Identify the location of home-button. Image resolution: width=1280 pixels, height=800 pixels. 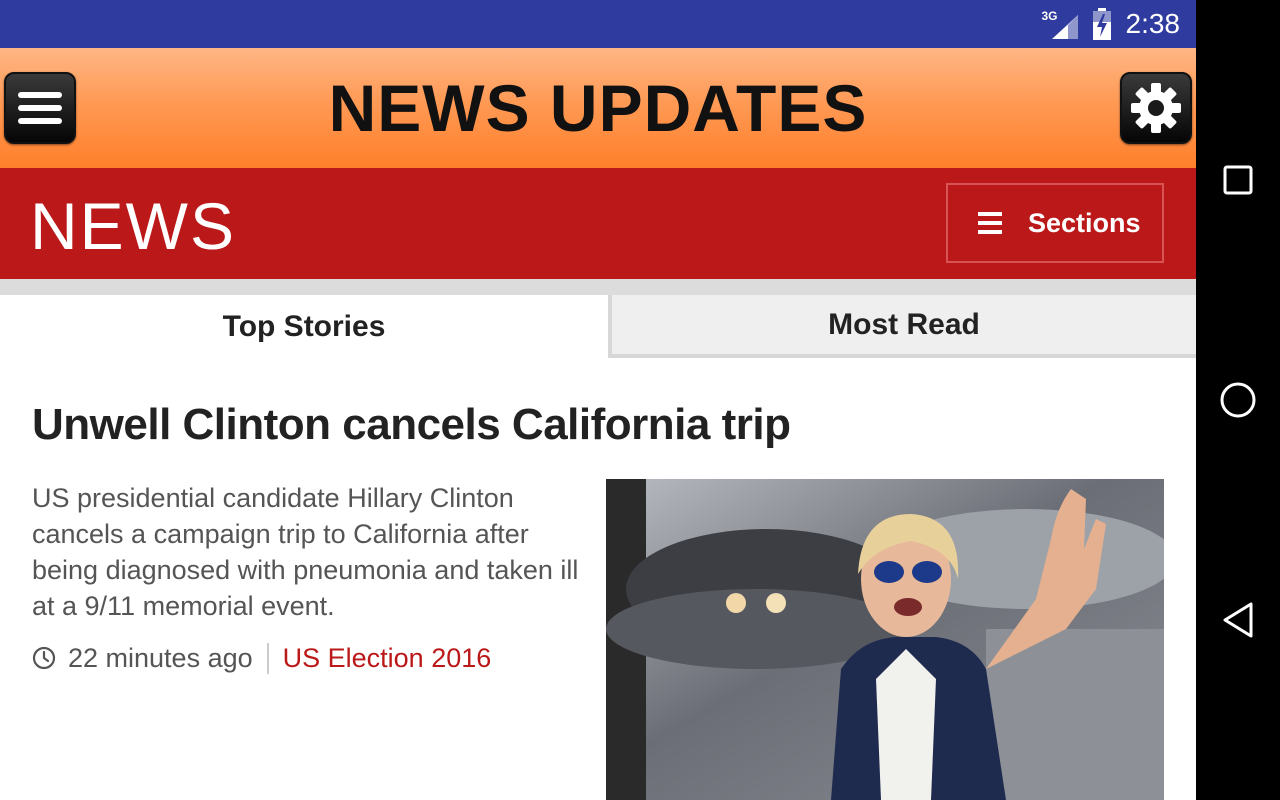
(1238, 400).